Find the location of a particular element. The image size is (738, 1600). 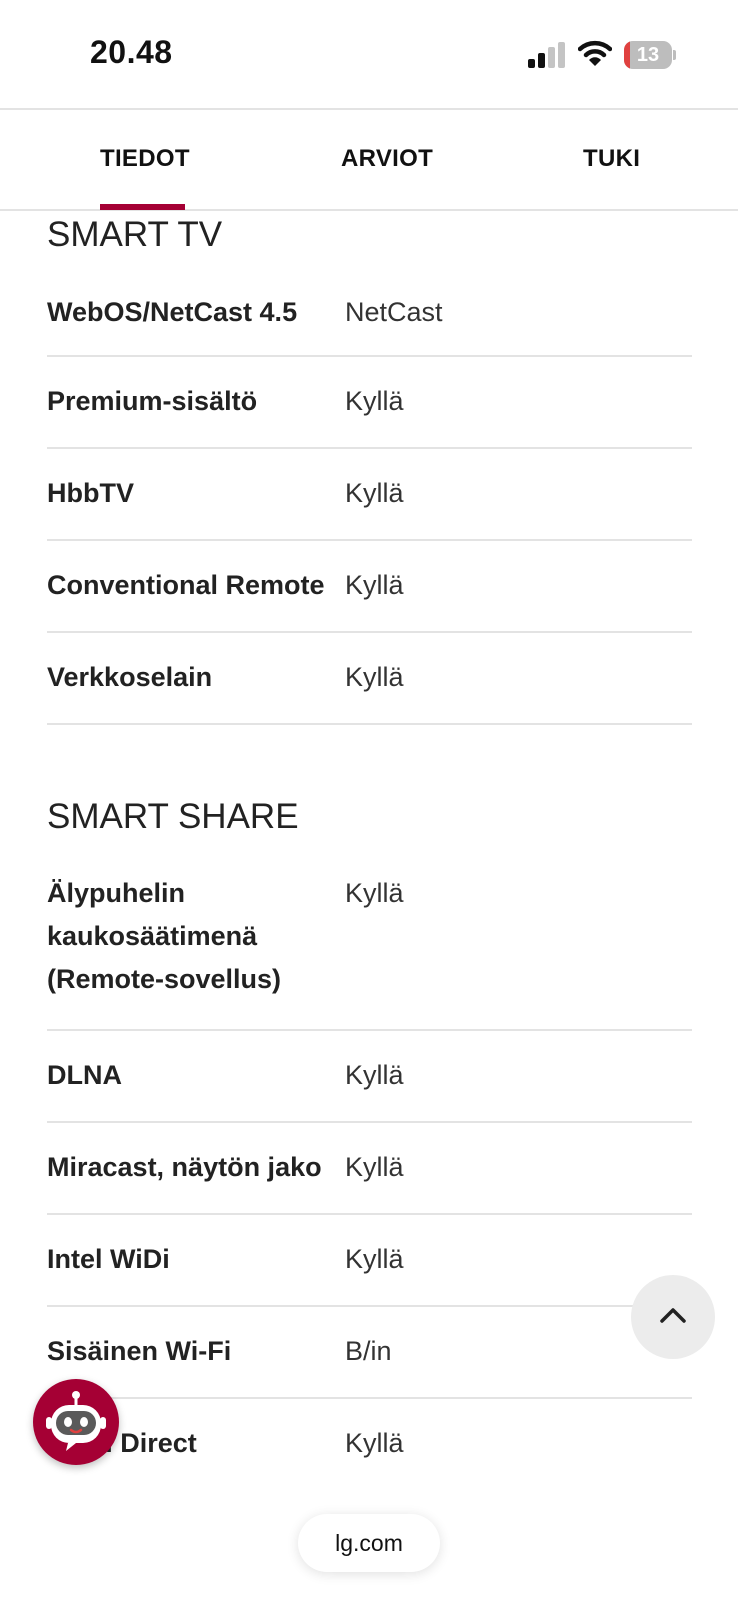

spec-row: Intel WiDi Kyllä is located at coordinates (369, 1261).